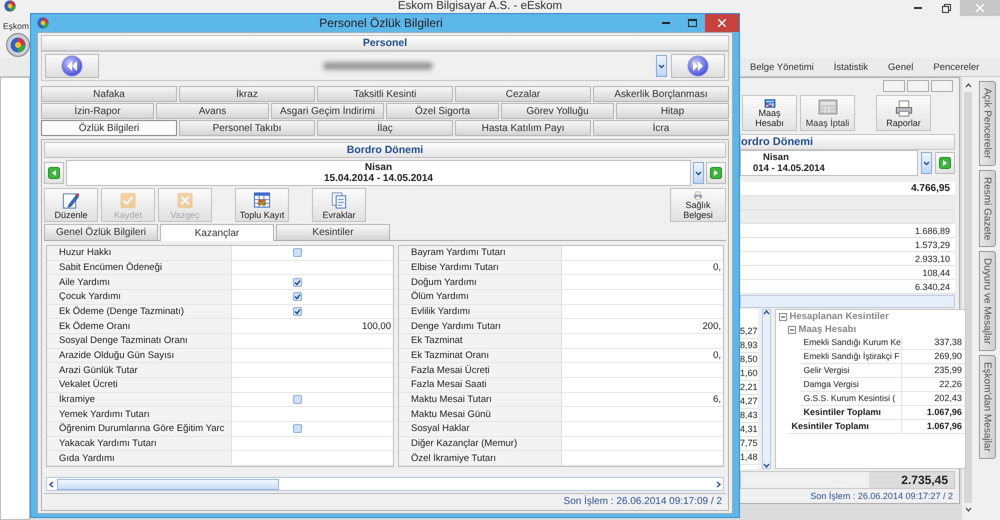 This screenshot has width=1000, height=520. Describe the element at coordinates (217, 232) in the screenshot. I see `tab: Kazançlar` at that location.